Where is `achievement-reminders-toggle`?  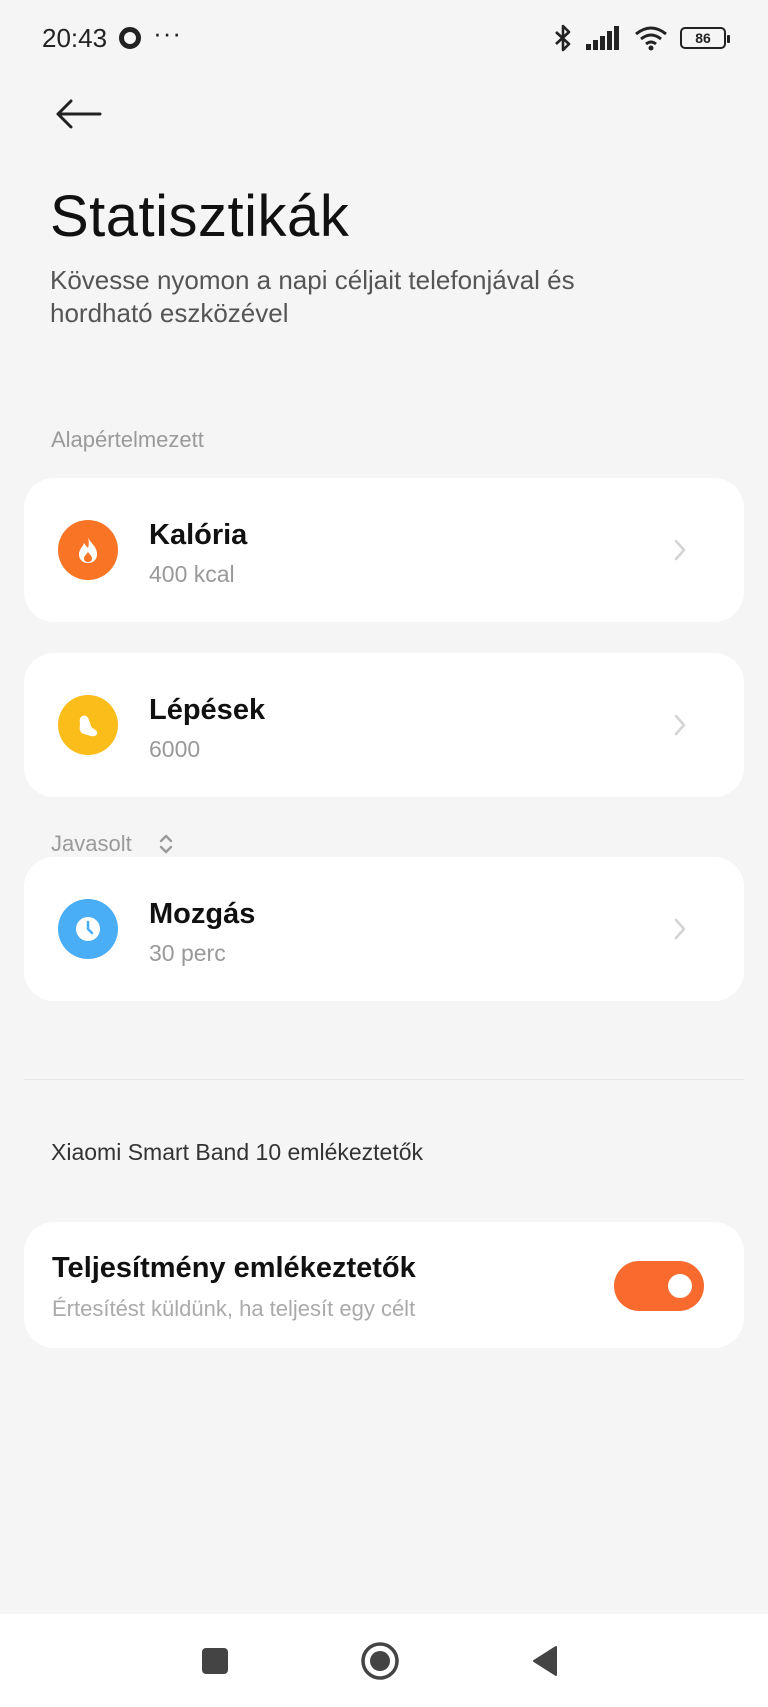 achievement-reminders-toggle is located at coordinates (659, 1286).